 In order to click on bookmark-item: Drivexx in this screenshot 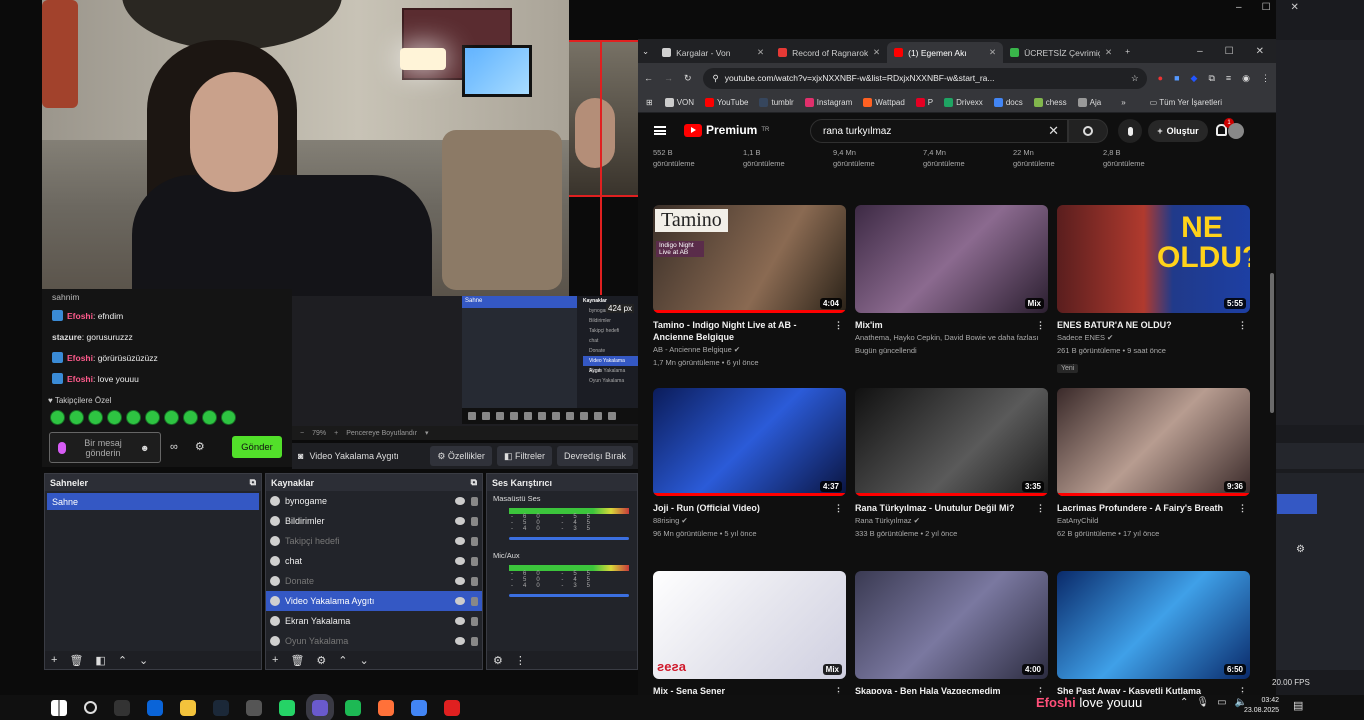, I will do `click(963, 102)`.